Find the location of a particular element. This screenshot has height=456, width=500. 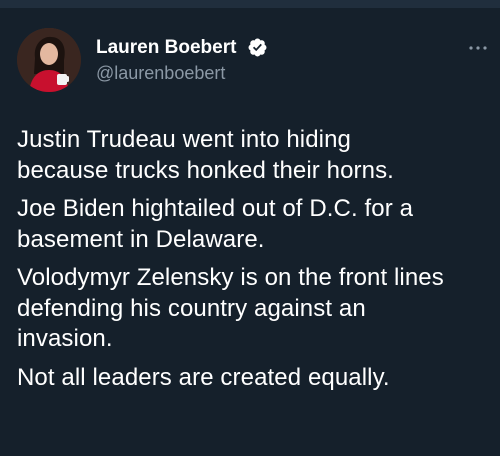

tweet-paragraph: Not all leaders are created equally. is located at coordinates (254, 378).